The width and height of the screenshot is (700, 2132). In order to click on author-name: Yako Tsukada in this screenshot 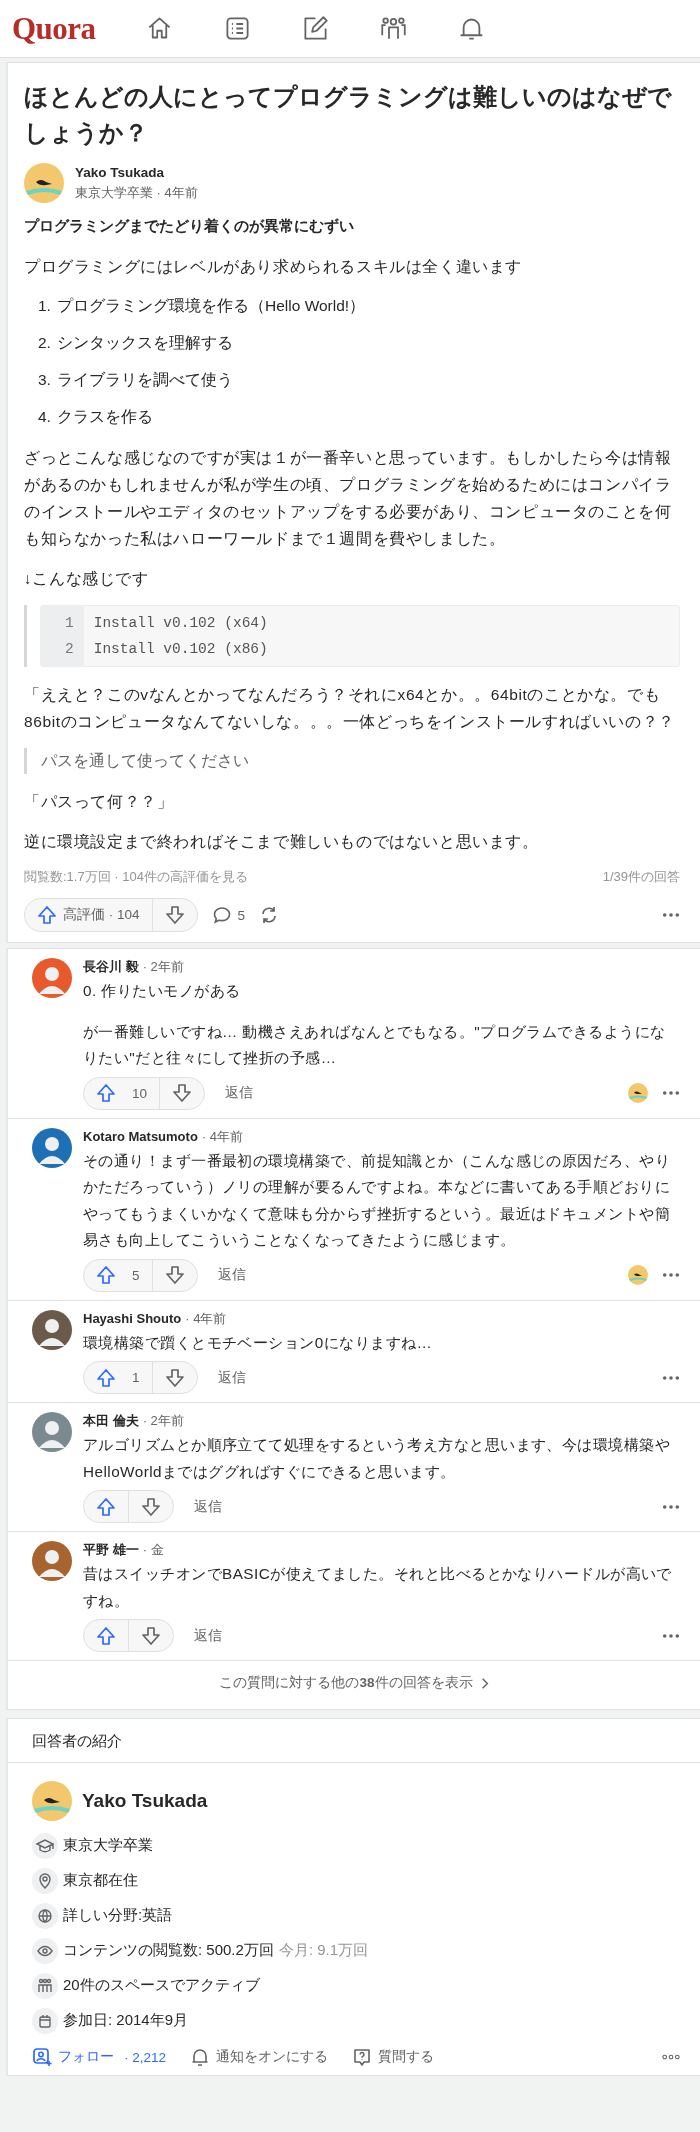, I will do `click(136, 173)`.